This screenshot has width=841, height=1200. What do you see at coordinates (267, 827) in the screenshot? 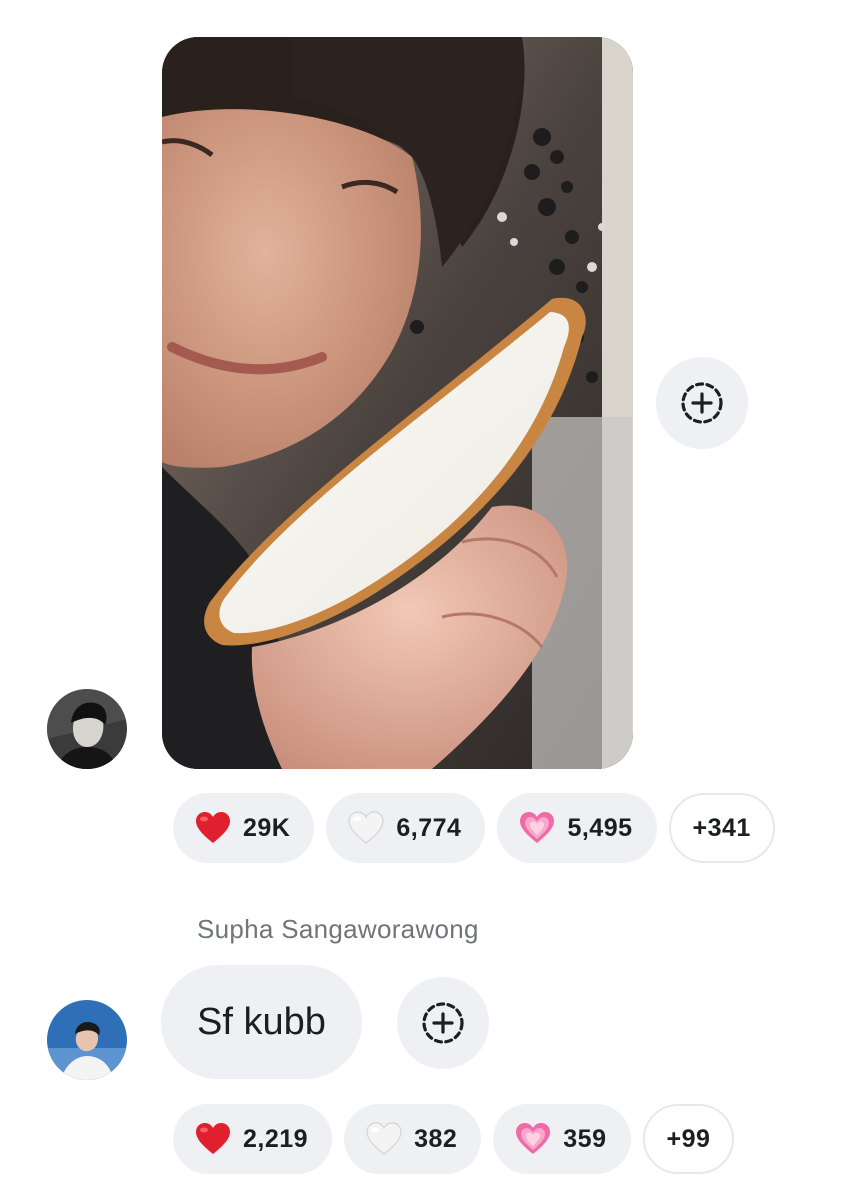
I see `reaction-count: 29K` at bounding box center [267, 827].